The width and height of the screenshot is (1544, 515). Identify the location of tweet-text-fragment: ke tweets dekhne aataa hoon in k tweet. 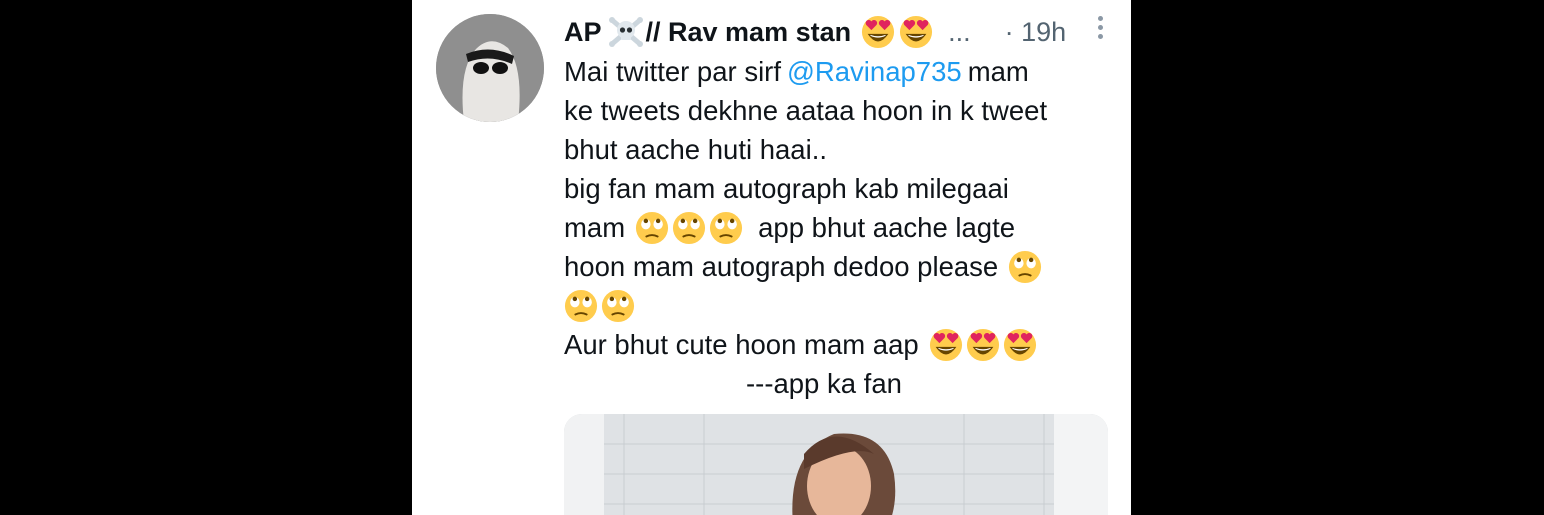
(806, 110).